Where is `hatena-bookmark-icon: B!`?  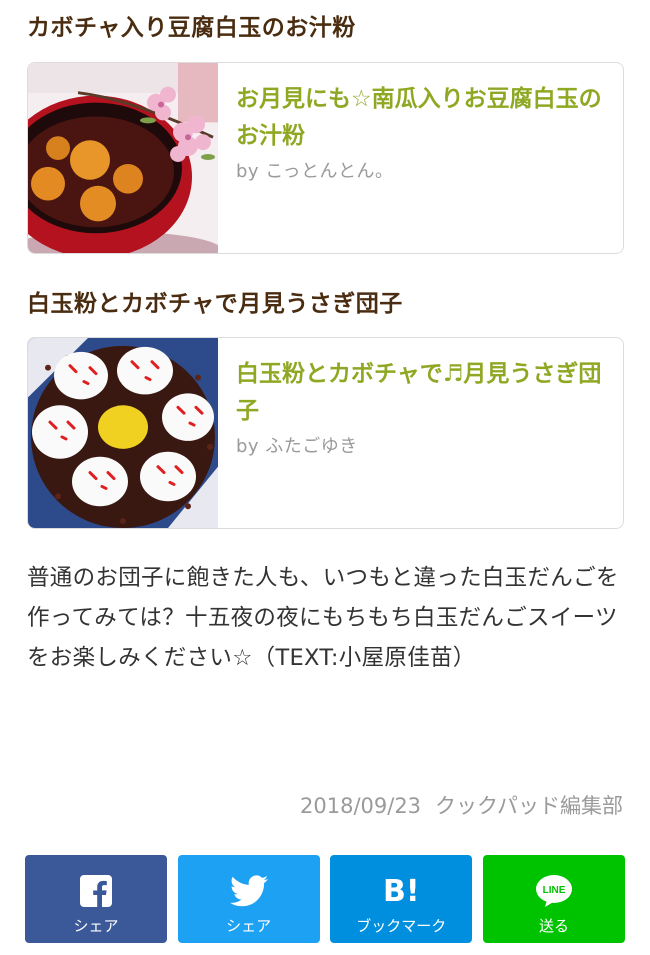 hatena-bookmark-icon: B! is located at coordinates (401, 891).